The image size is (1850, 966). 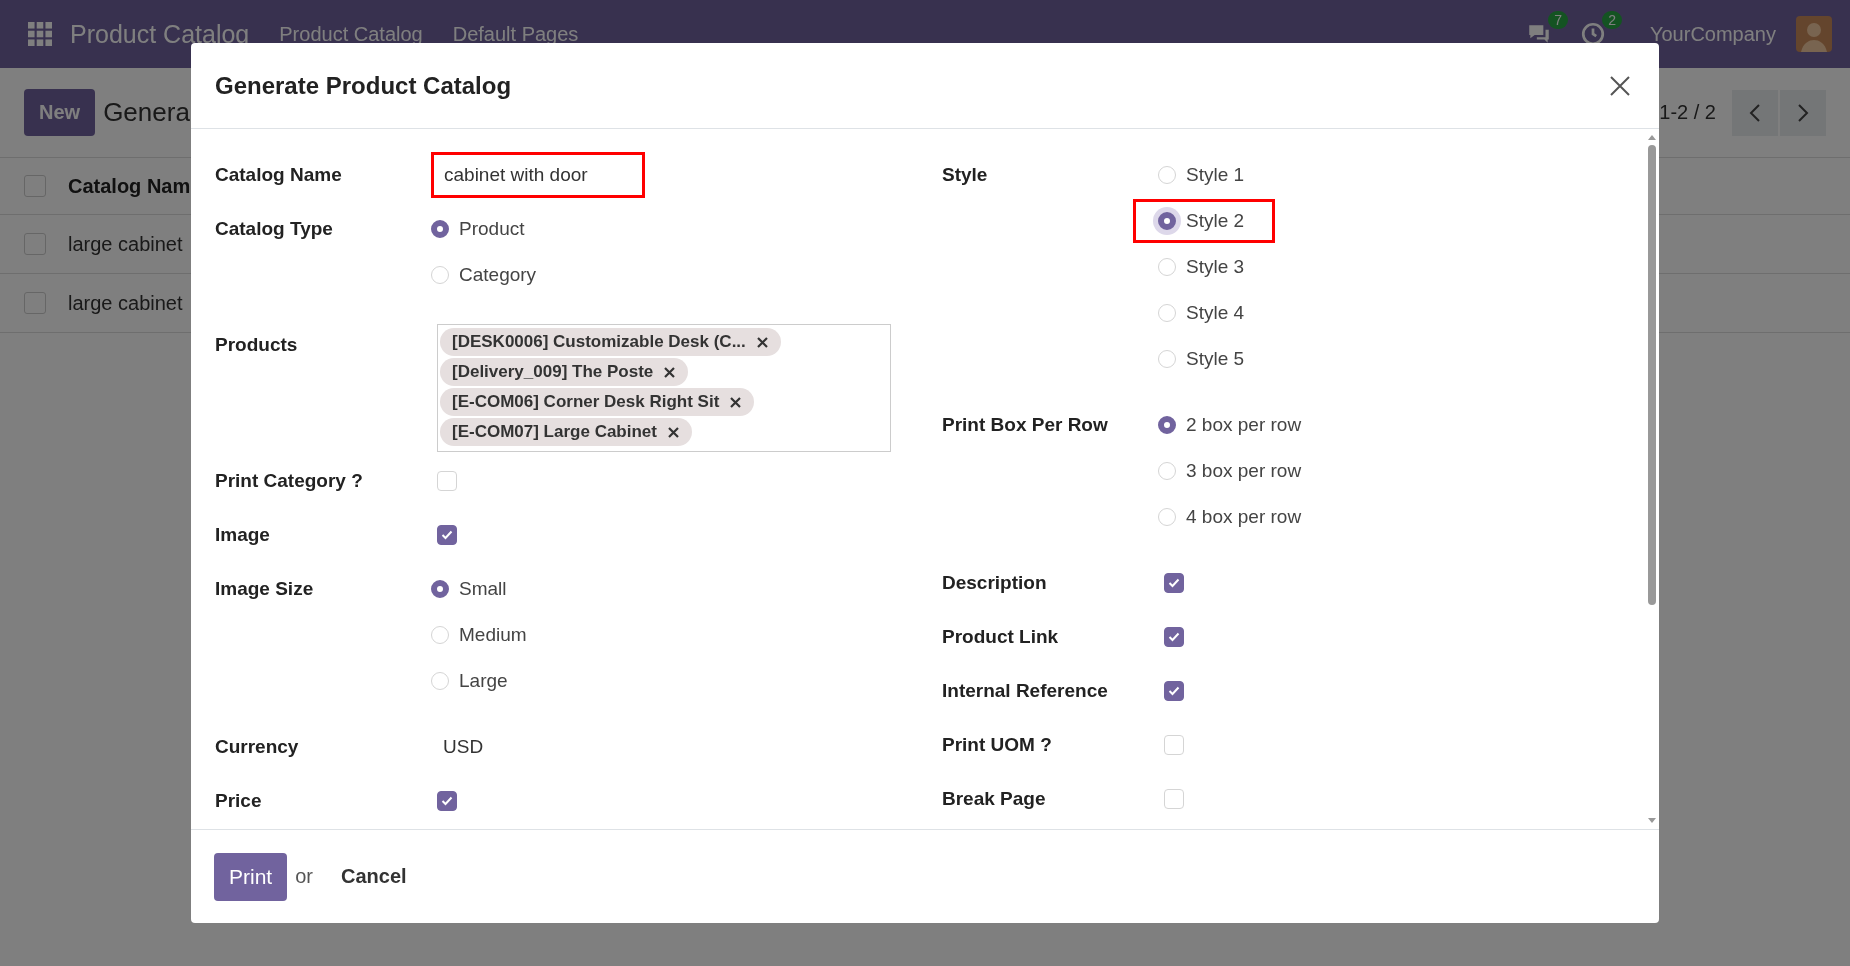 I want to click on field-label: Print UOM ?, so click(x=997, y=745).